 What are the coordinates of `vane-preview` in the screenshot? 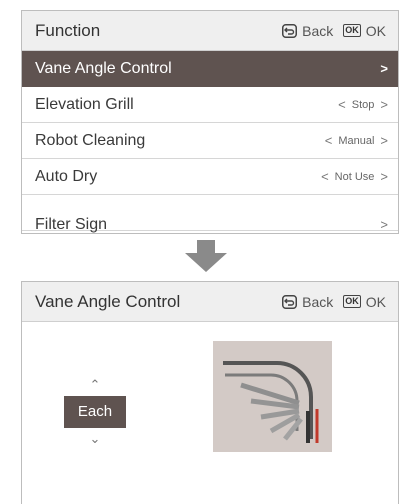 It's located at (272, 396).